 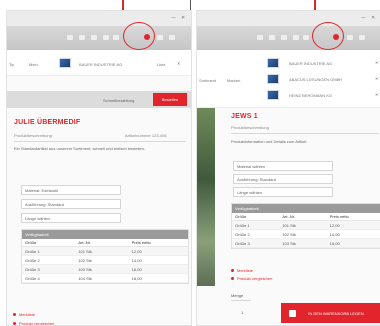 What do you see at coordinates (32, 269) in the screenshot?
I see `table-cell: Größe 3` at bounding box center [32, 269].